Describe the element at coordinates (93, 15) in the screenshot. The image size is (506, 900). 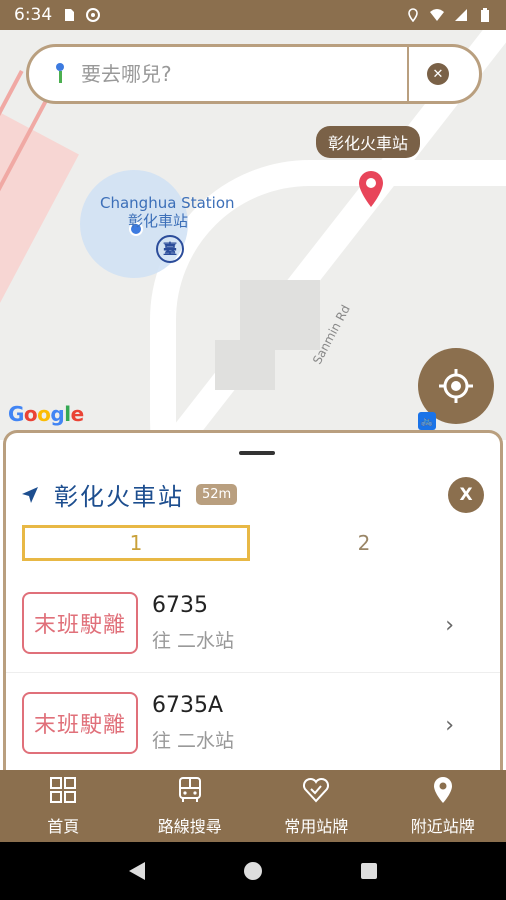
I see `sync-icon` at that location.